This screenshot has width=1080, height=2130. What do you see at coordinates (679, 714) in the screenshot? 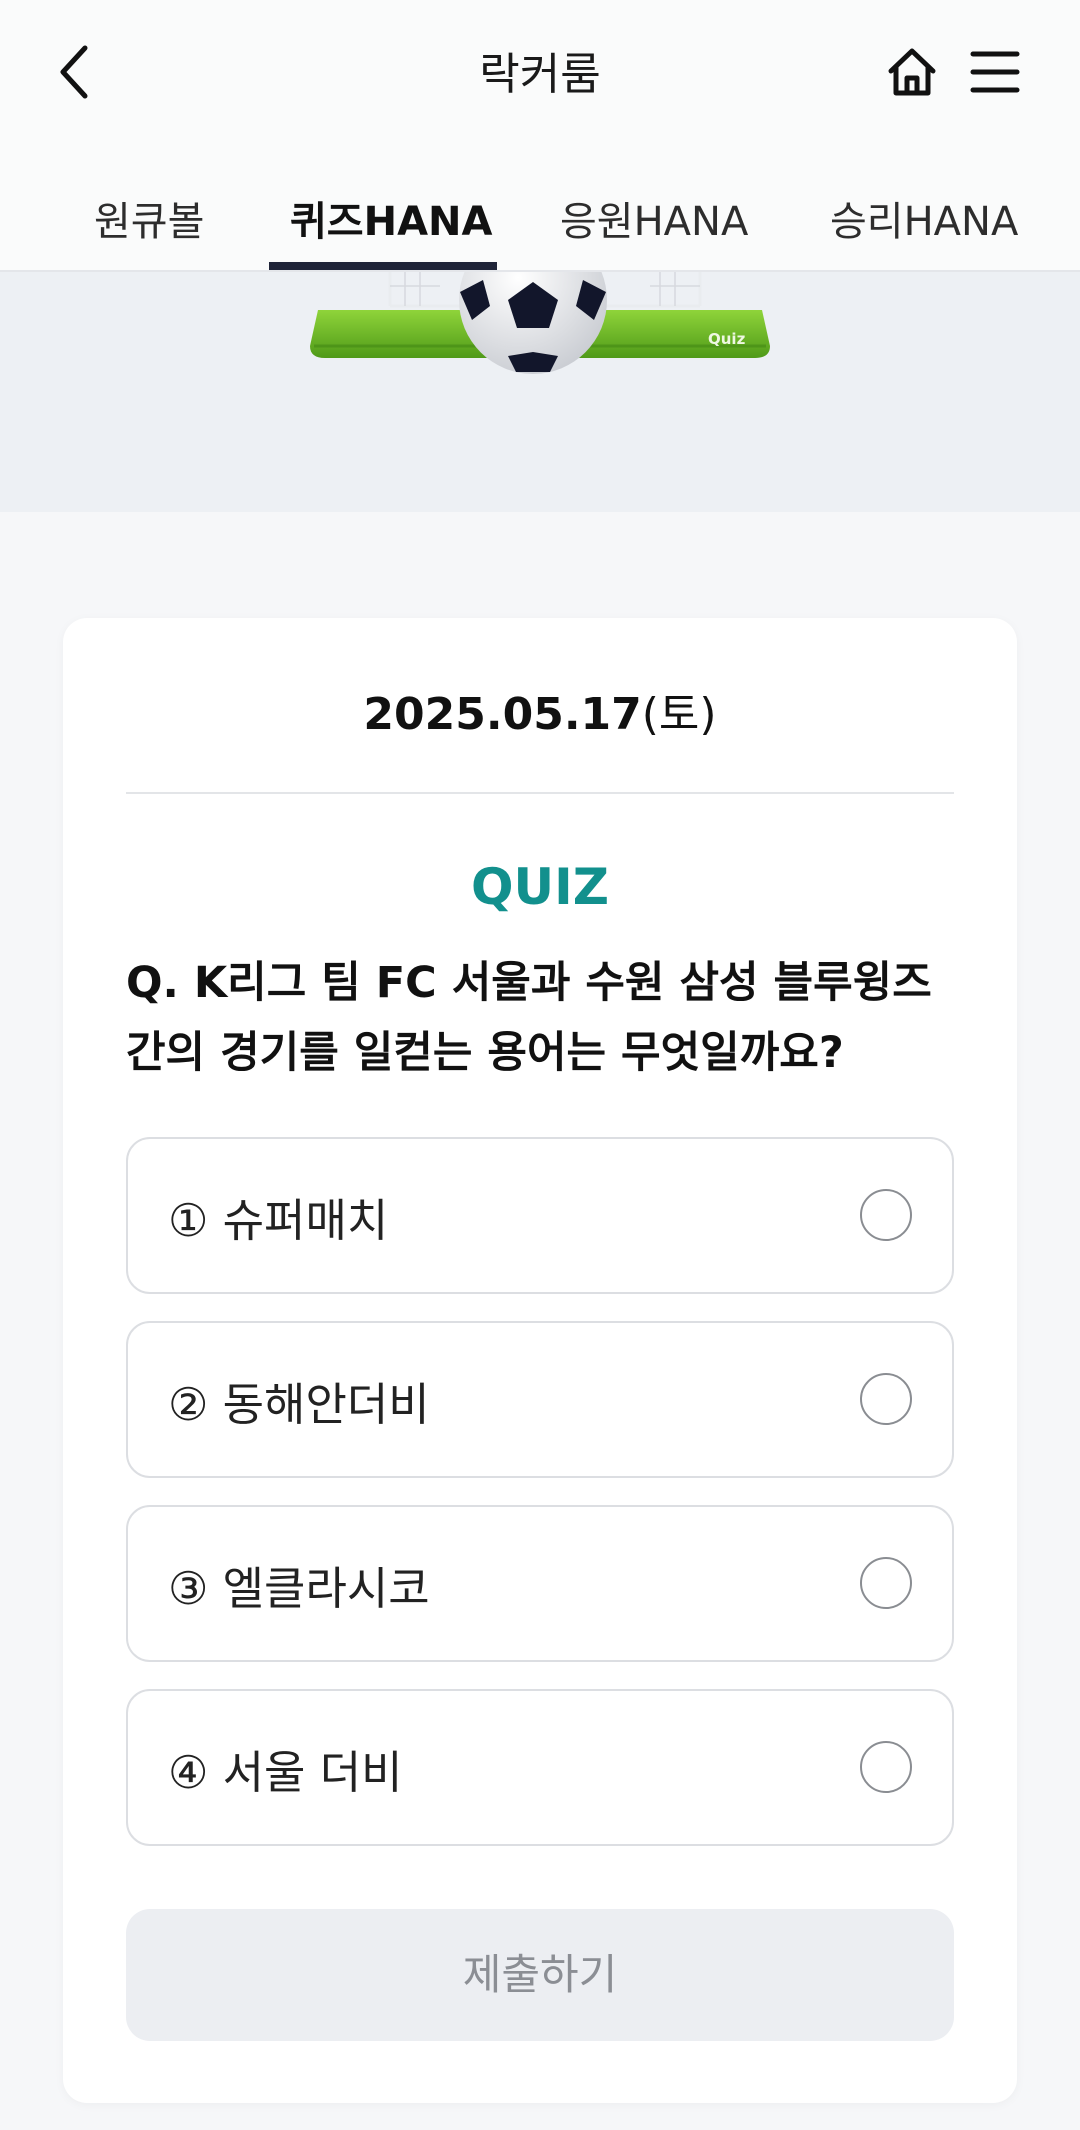
I see `quiz-day-of-week: (토)` at bounding box center [679, 714].